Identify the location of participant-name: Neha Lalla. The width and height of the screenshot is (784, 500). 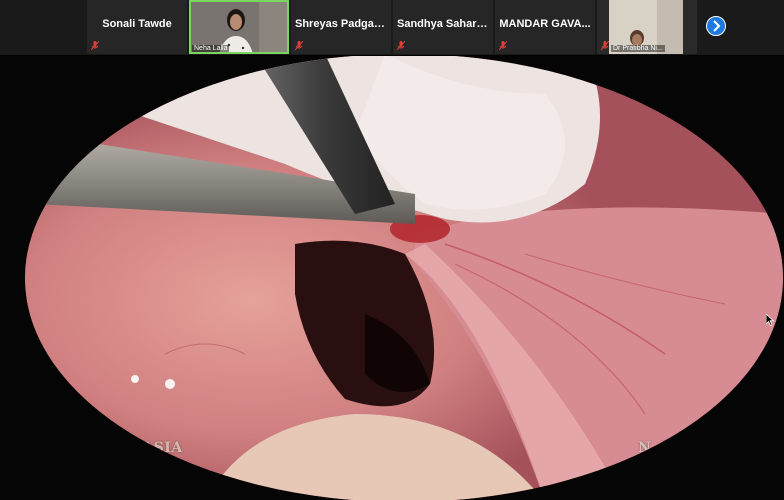
(211, 48).